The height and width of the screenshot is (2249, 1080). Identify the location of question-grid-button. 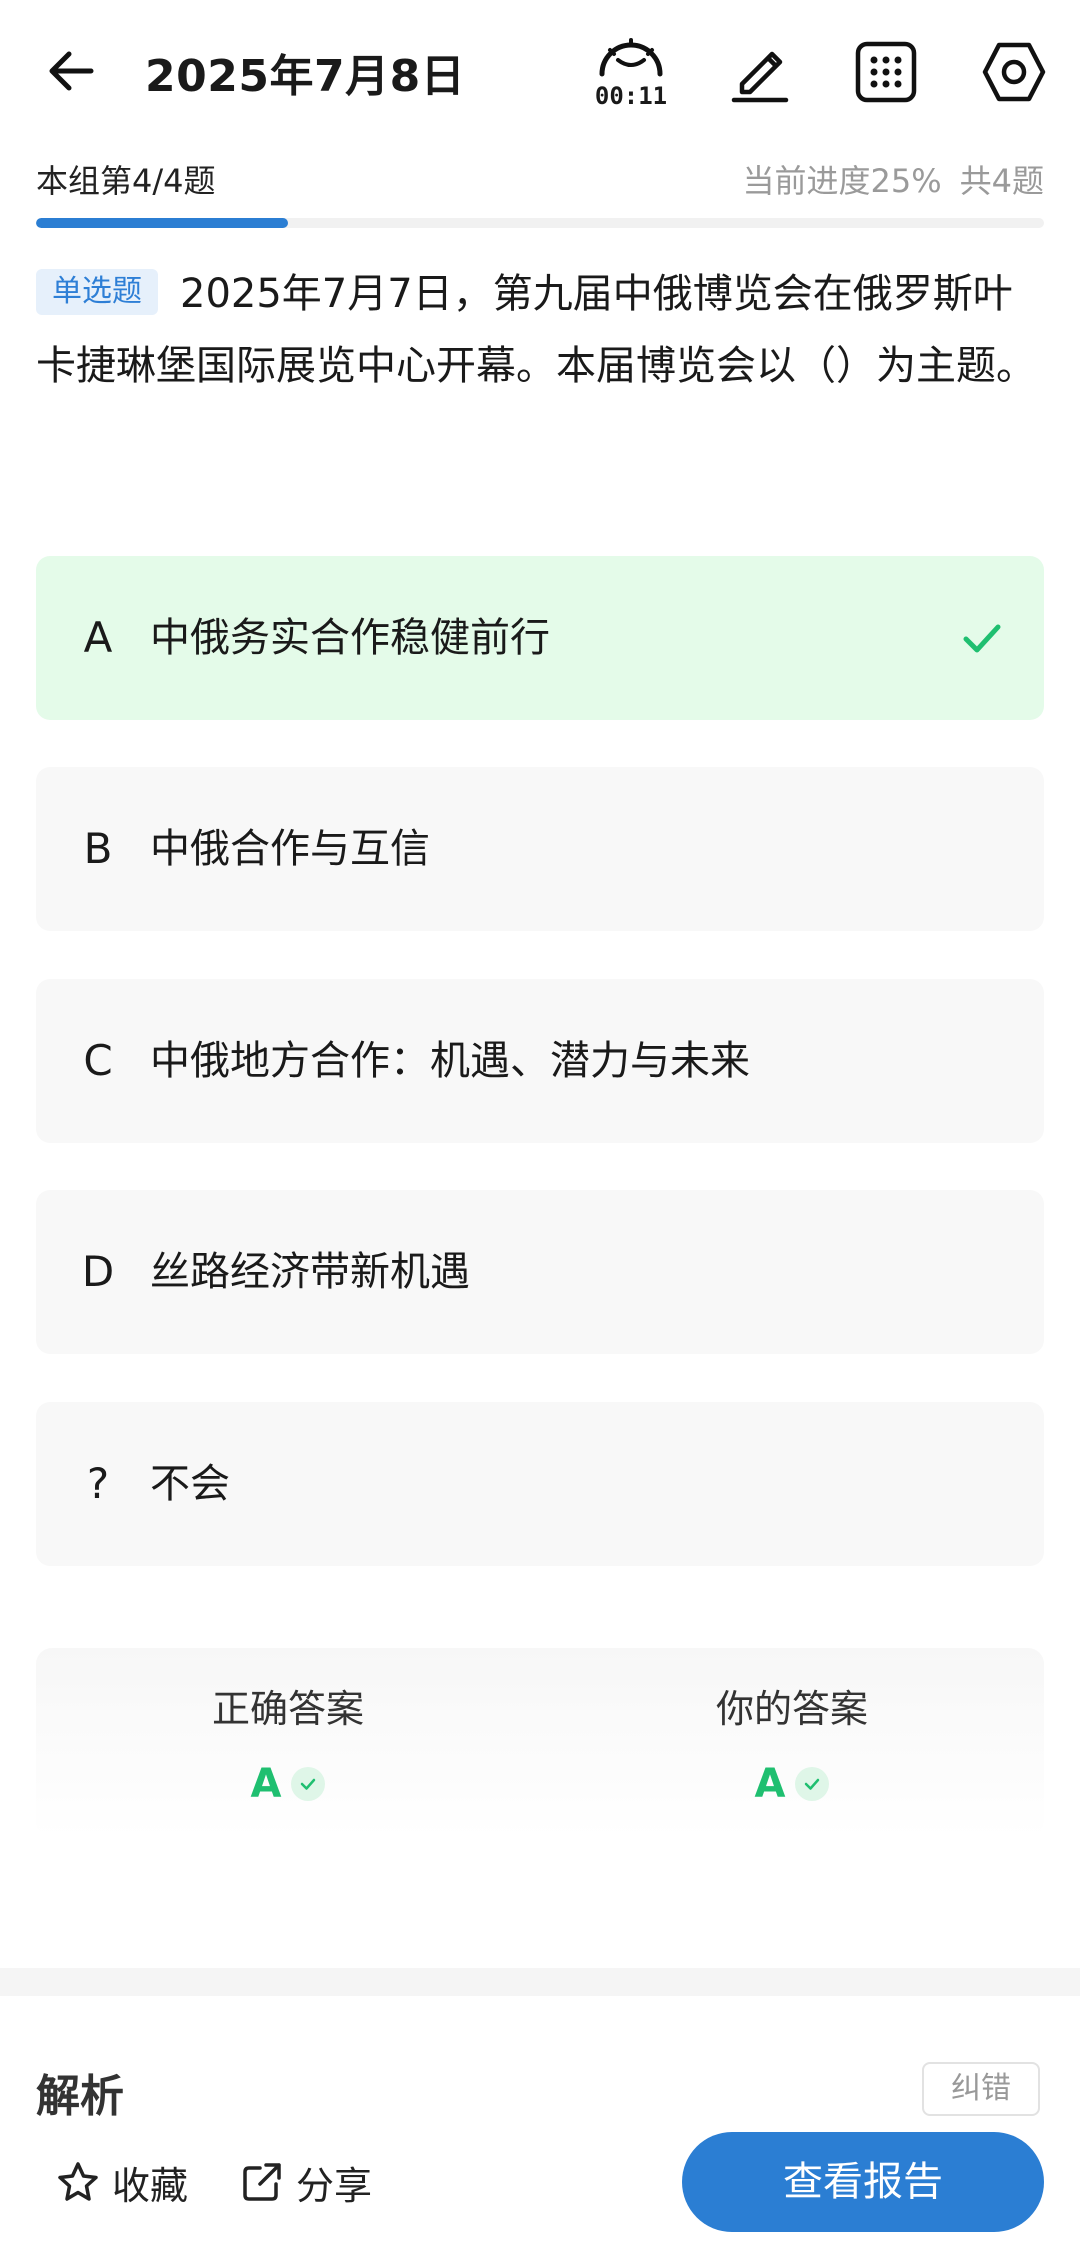
(886, 72).